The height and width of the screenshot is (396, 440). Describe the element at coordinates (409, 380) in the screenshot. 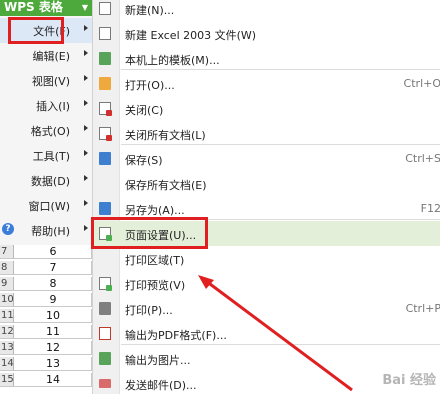

I see `watermark: Bai 经验` at that location.